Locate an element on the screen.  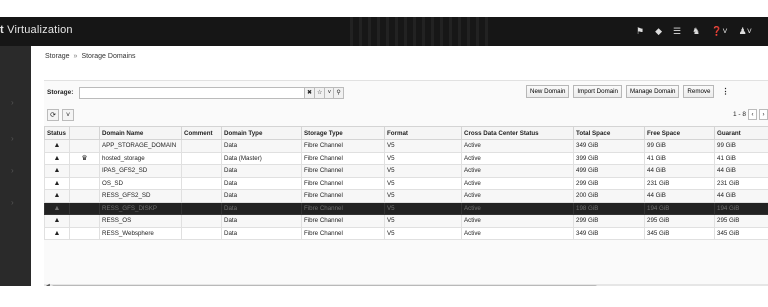
total-space: 299 GiB is located at coordinates (609, 221).